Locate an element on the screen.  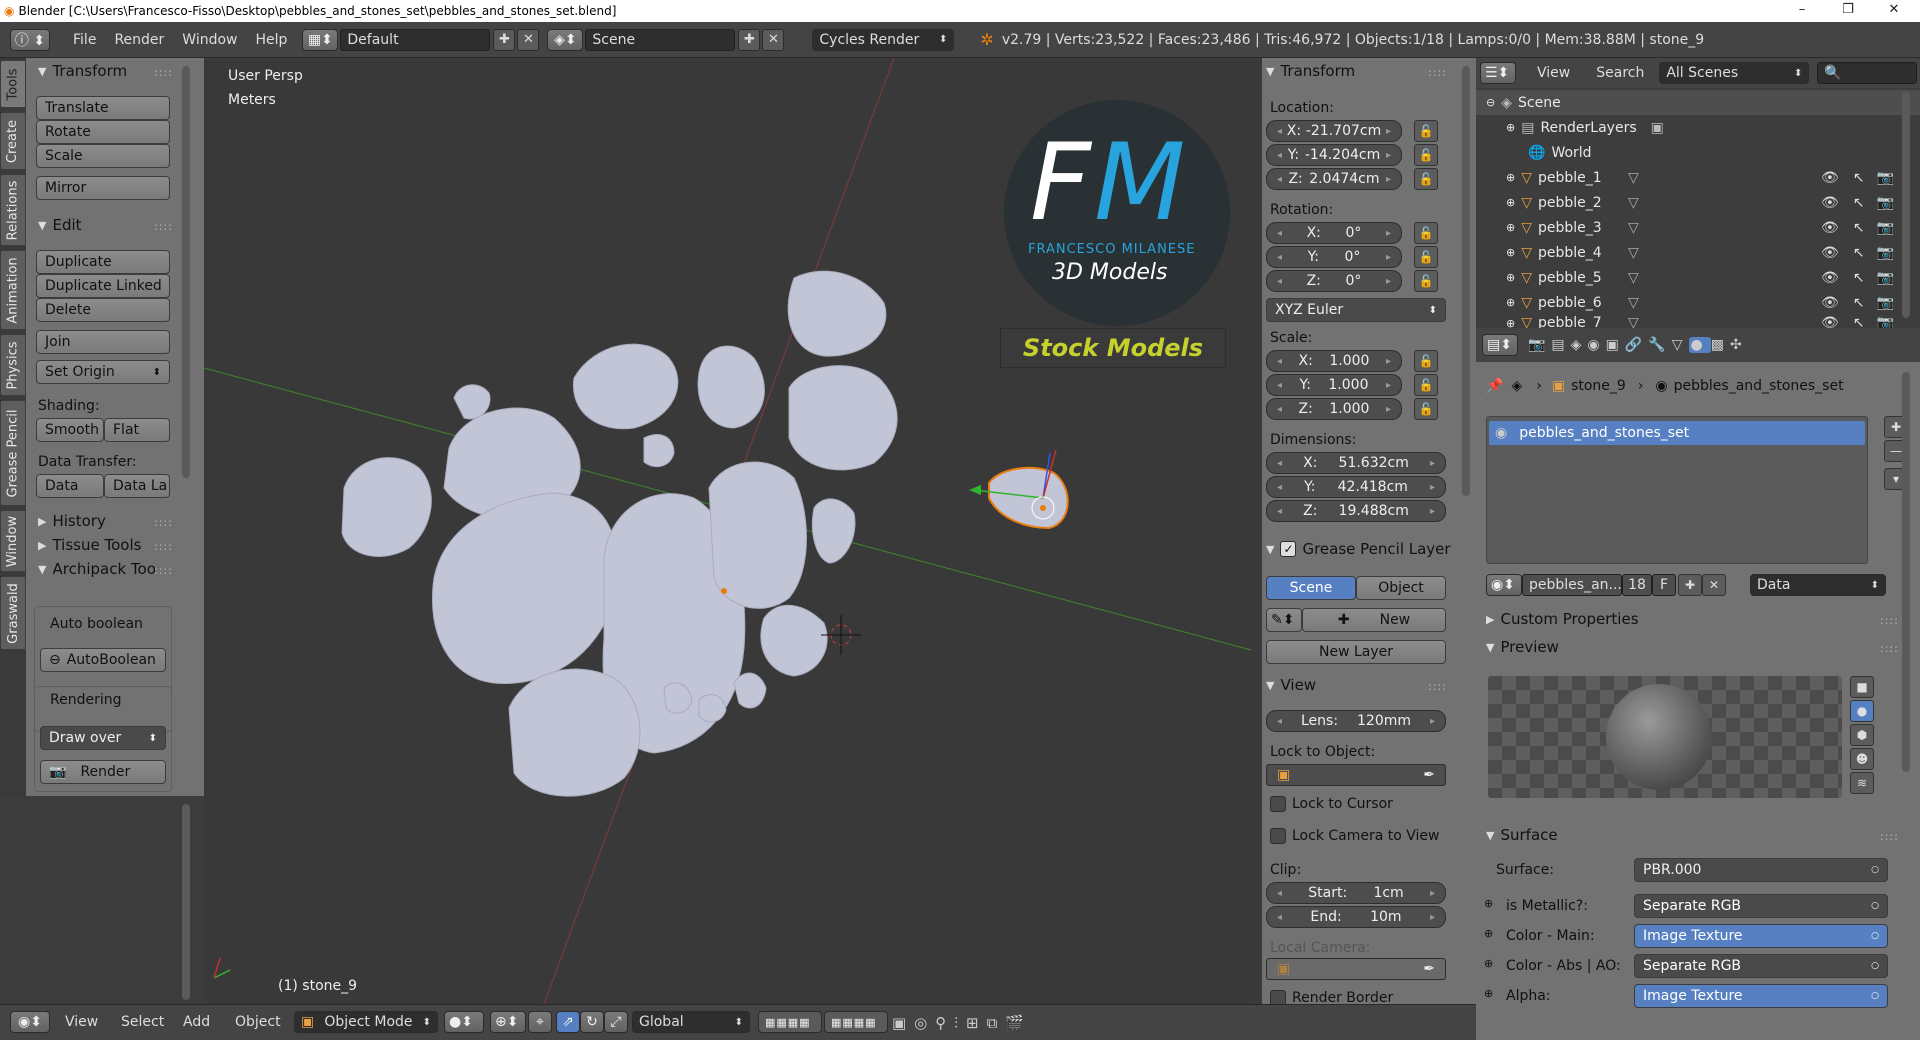
grease-new-button: ✚ New is located at coordinates (1374, 620).